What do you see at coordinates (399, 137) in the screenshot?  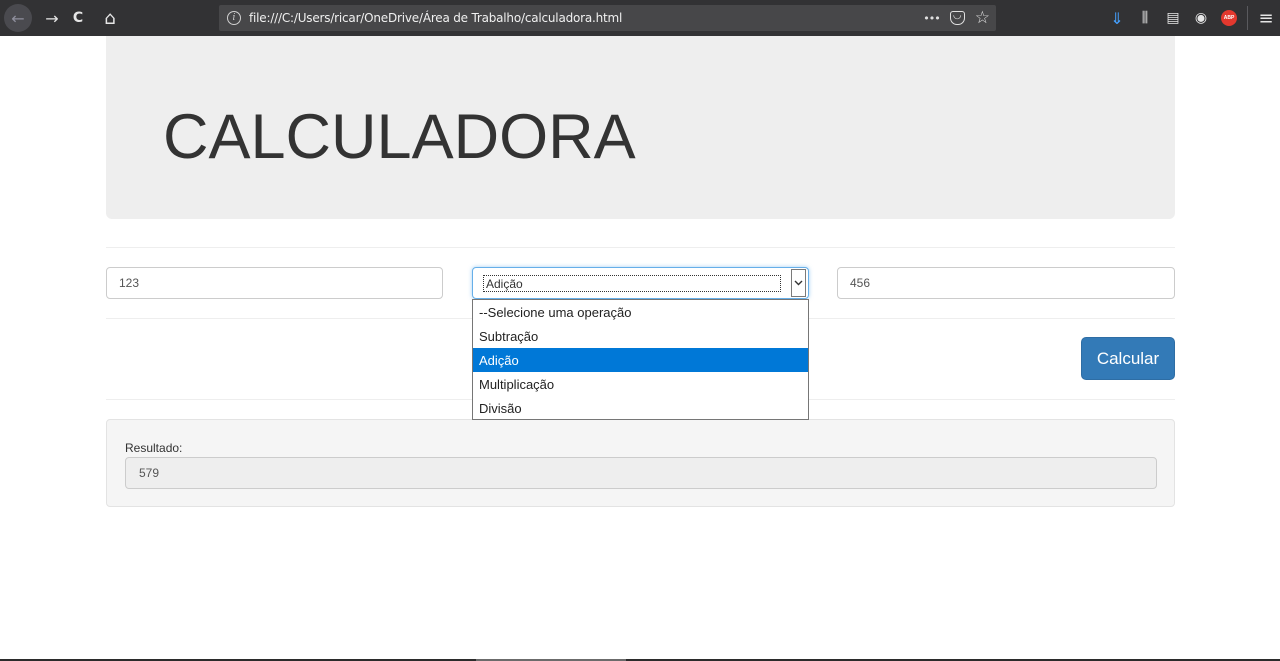 I see `page-title: CALCULADORA` at bounding box center [399, 137].